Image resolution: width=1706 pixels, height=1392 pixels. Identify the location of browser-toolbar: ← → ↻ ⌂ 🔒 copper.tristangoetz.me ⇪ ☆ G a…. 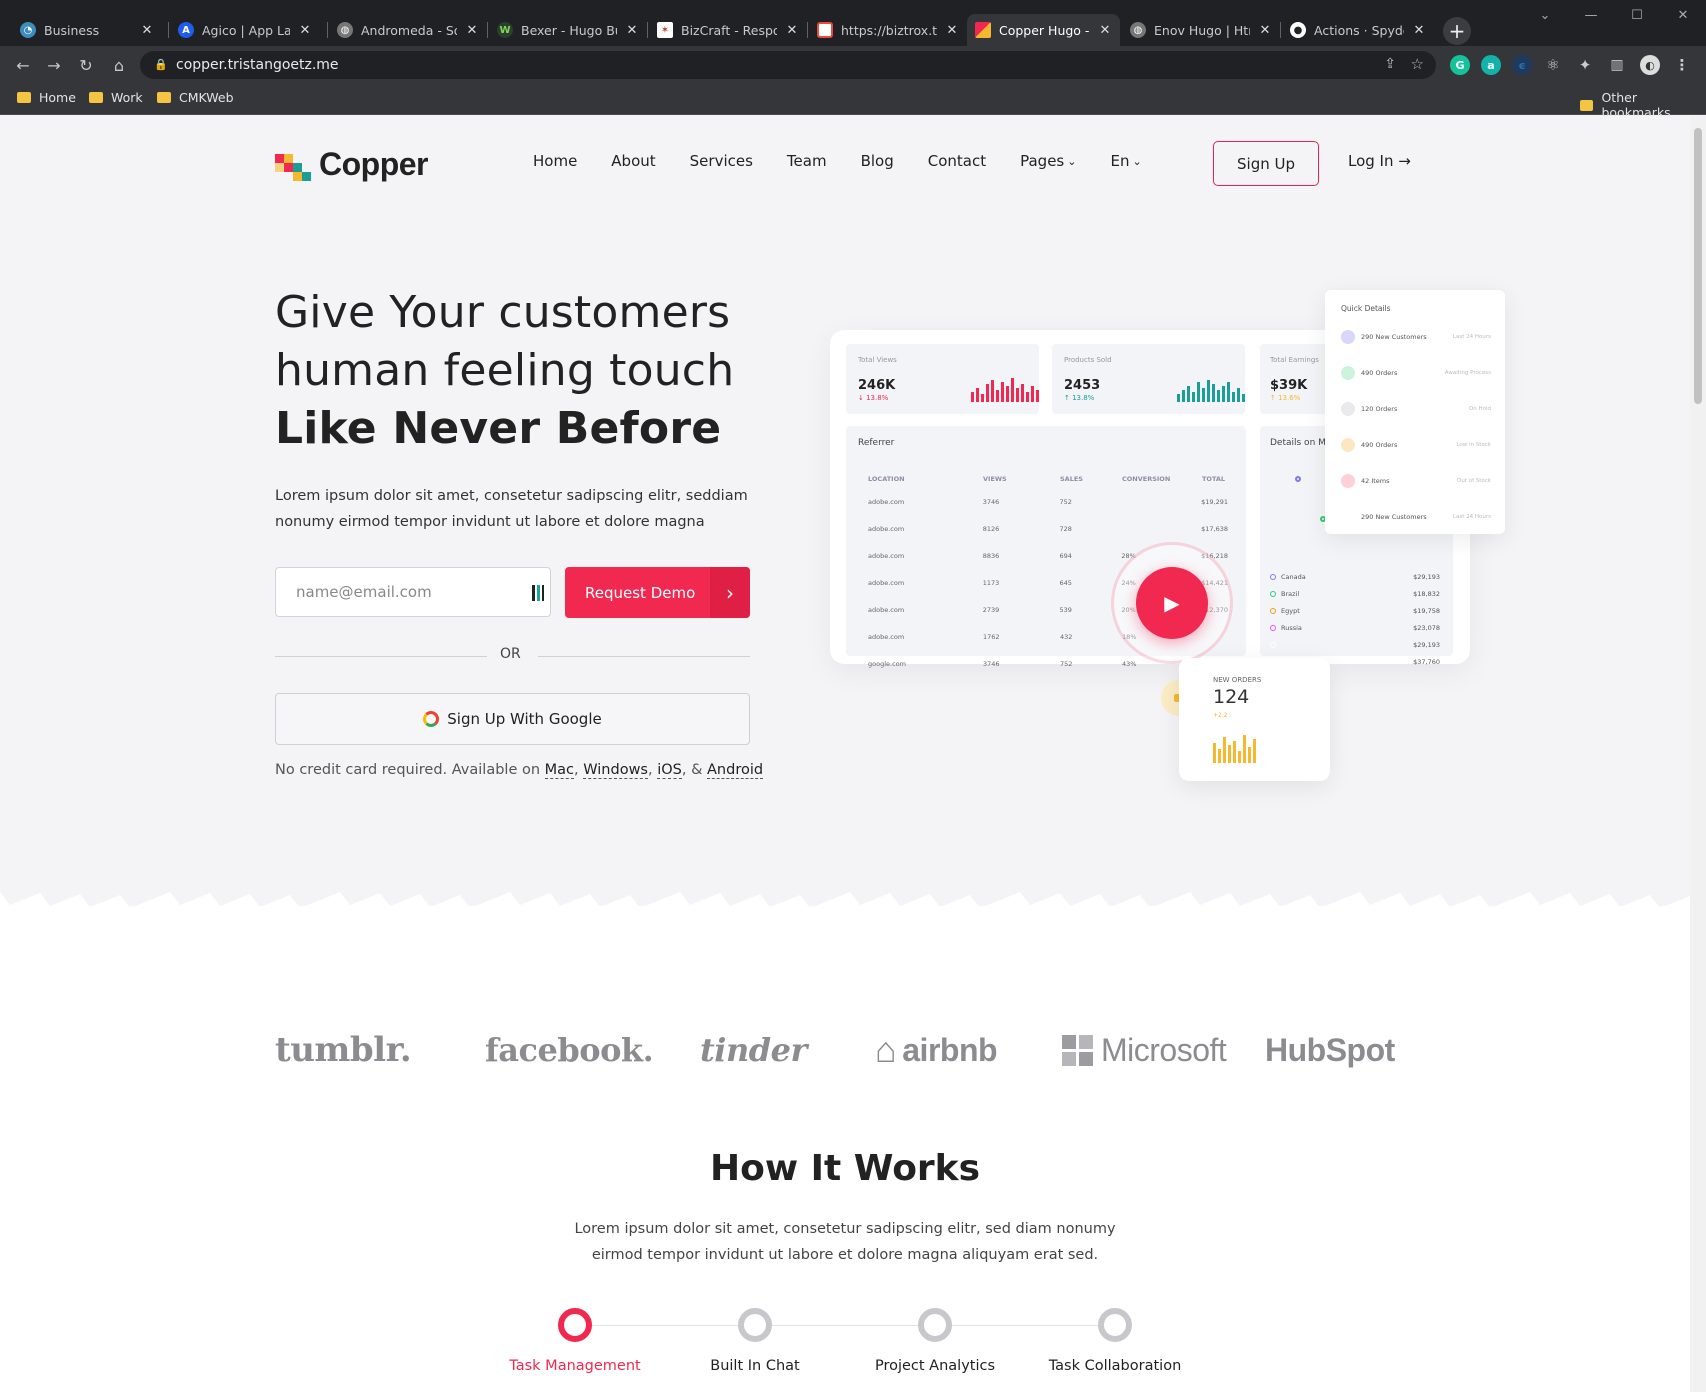
(853, 65).